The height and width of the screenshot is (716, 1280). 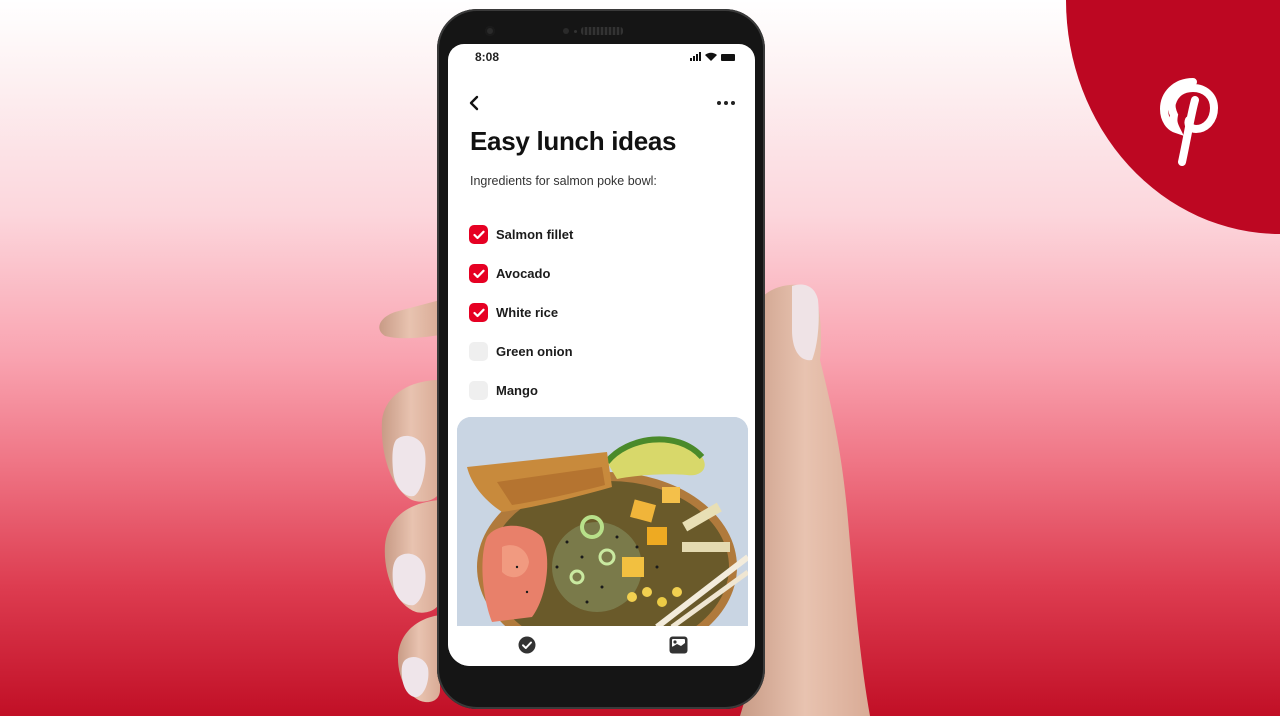 What do you see at coordinates (535, 234) in the screenshot?
I see `checklist-item-label: Salmon fillet` at bounding box center [535, 234].